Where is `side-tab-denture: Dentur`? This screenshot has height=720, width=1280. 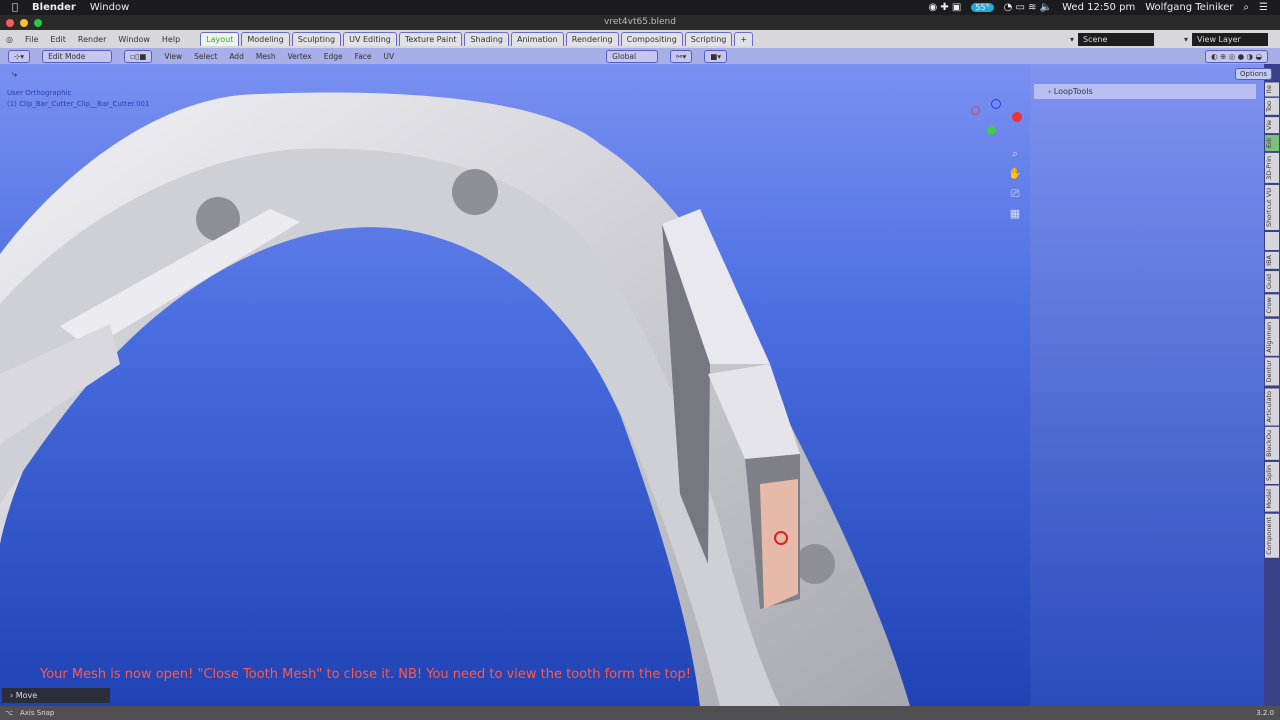
side-tab-denture: Dentur is located at coordinates (1272, 371).